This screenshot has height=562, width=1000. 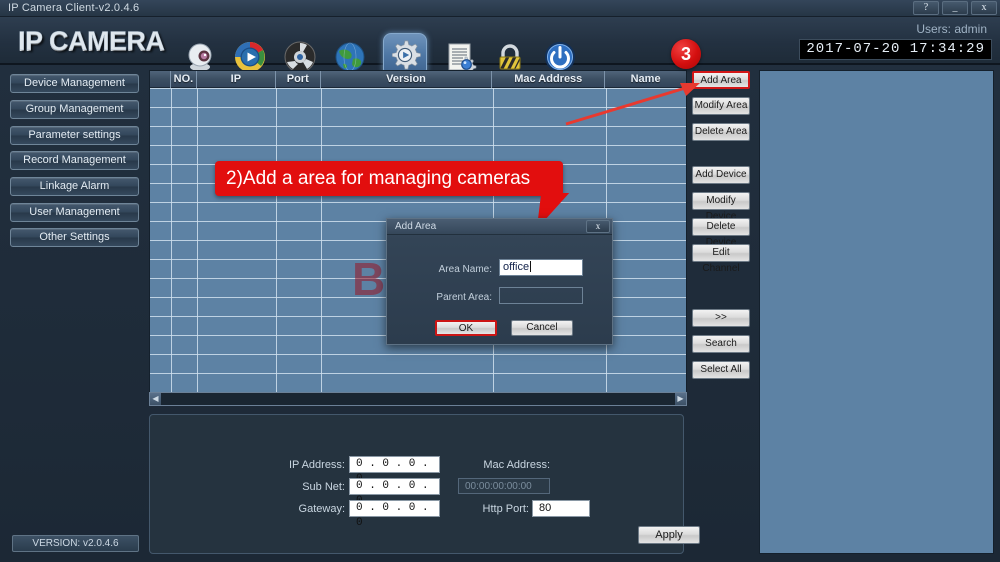 What do you see at coordinates (155, 399) in the screenshot?
I see `scroll-left-icon: ◀` at bounding box center [155, 399].